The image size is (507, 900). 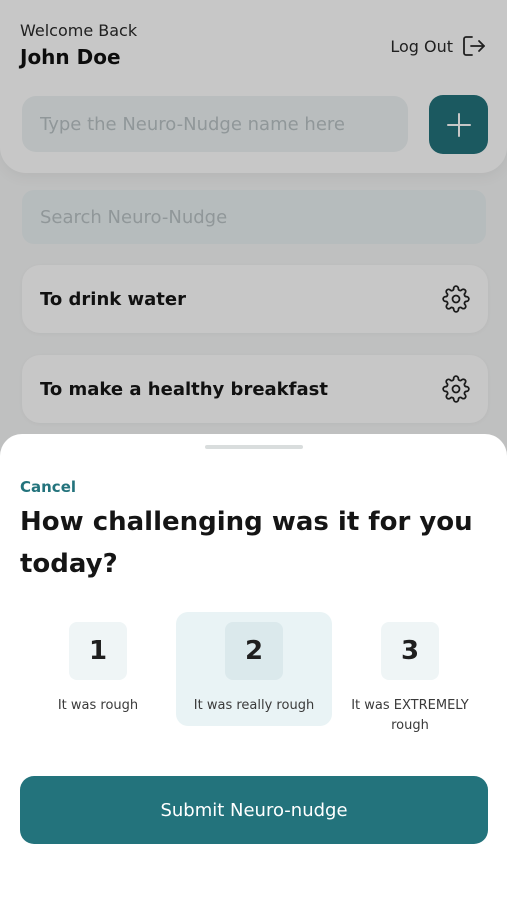 I want to click on cancel-button: Cancel, so click(x=48, y=487).